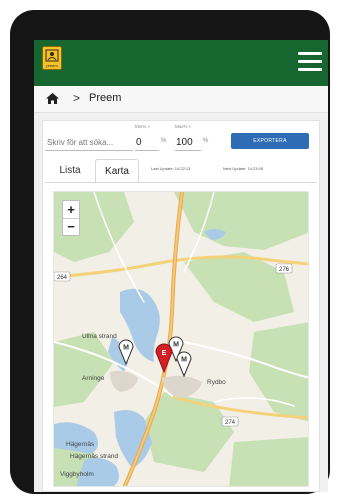 This screenshot has height=504, width=340. What do you see at coordinates (89, 143) in the screenshot?
I see `search-input` at bounding box center [89, 143].